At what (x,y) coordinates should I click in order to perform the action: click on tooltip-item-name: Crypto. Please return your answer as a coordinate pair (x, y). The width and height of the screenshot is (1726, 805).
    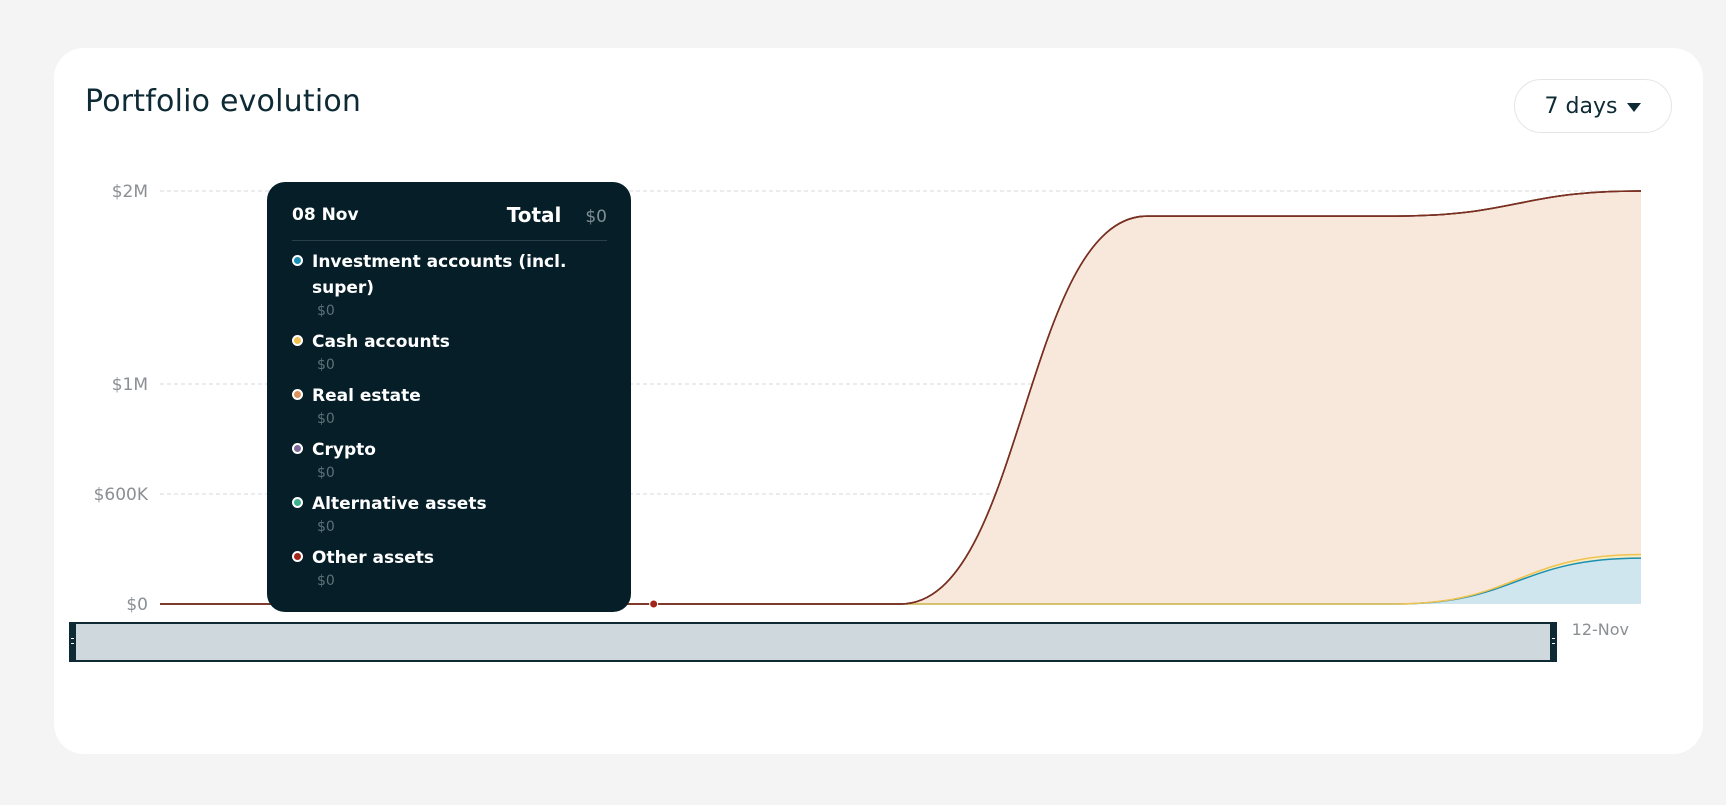
    Looking at the image, I should click on (344, 450).